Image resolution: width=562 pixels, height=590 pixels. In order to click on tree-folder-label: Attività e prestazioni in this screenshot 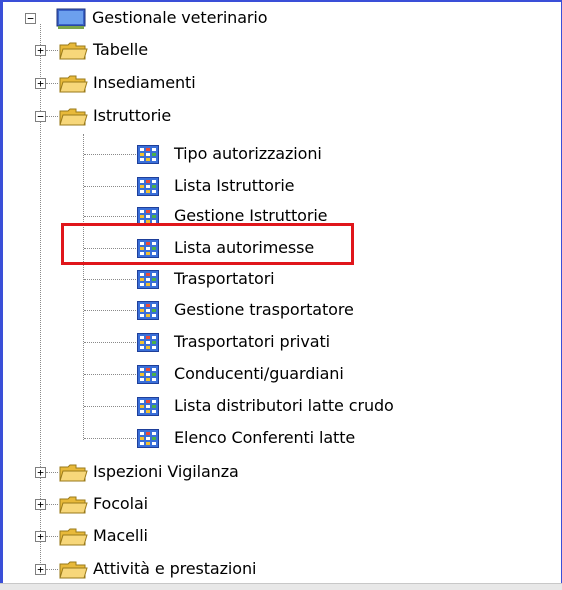, I will do `click(175, 568)`.